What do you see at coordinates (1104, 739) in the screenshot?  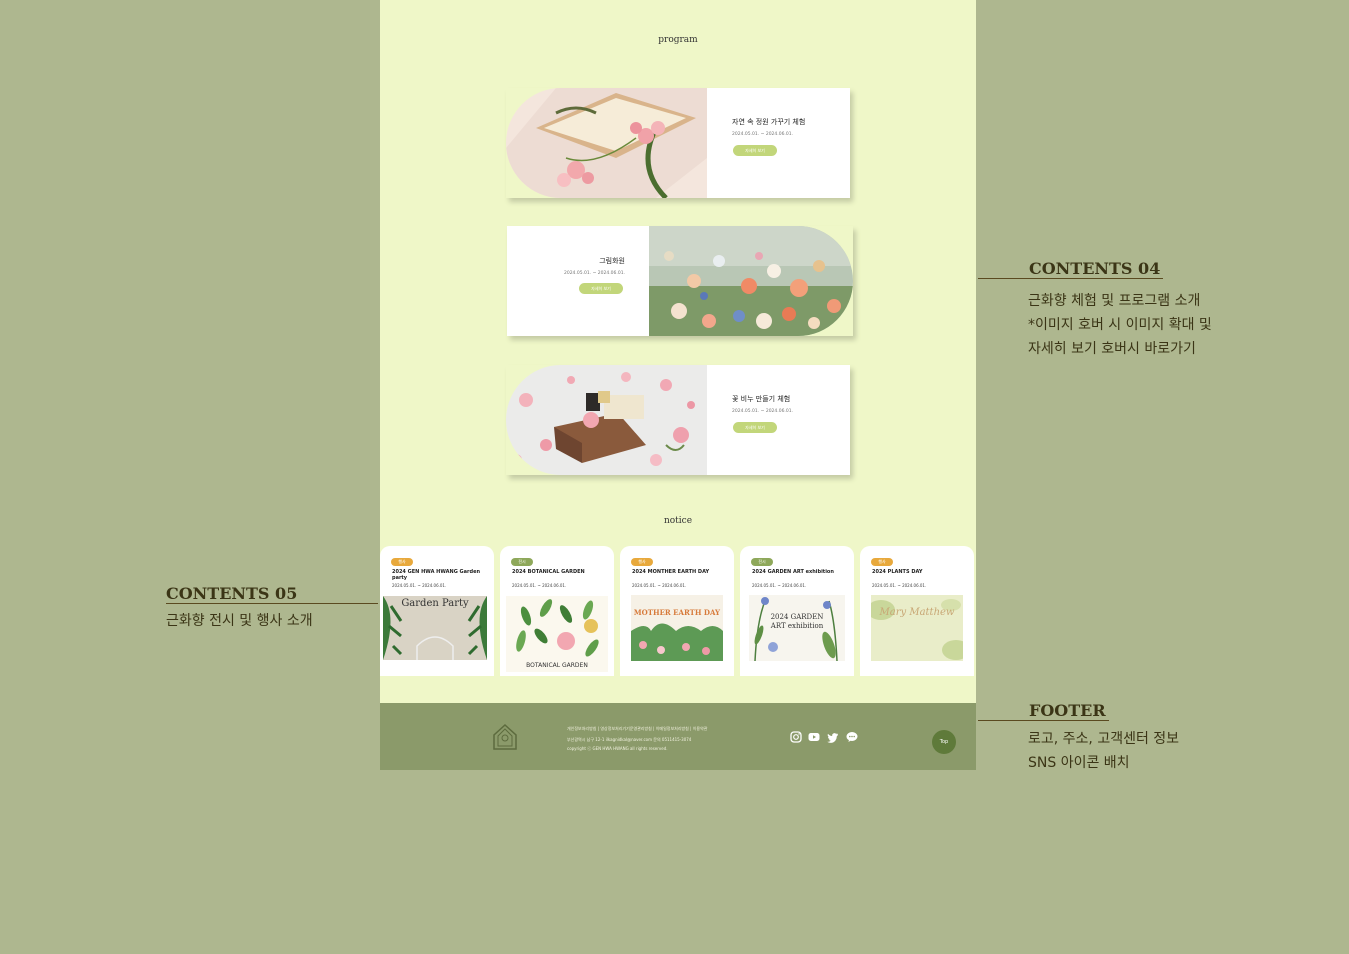 I see `annotation-footer-line: 로고, 주소, 고객센터 정보` at bounding box center [1104, 739].